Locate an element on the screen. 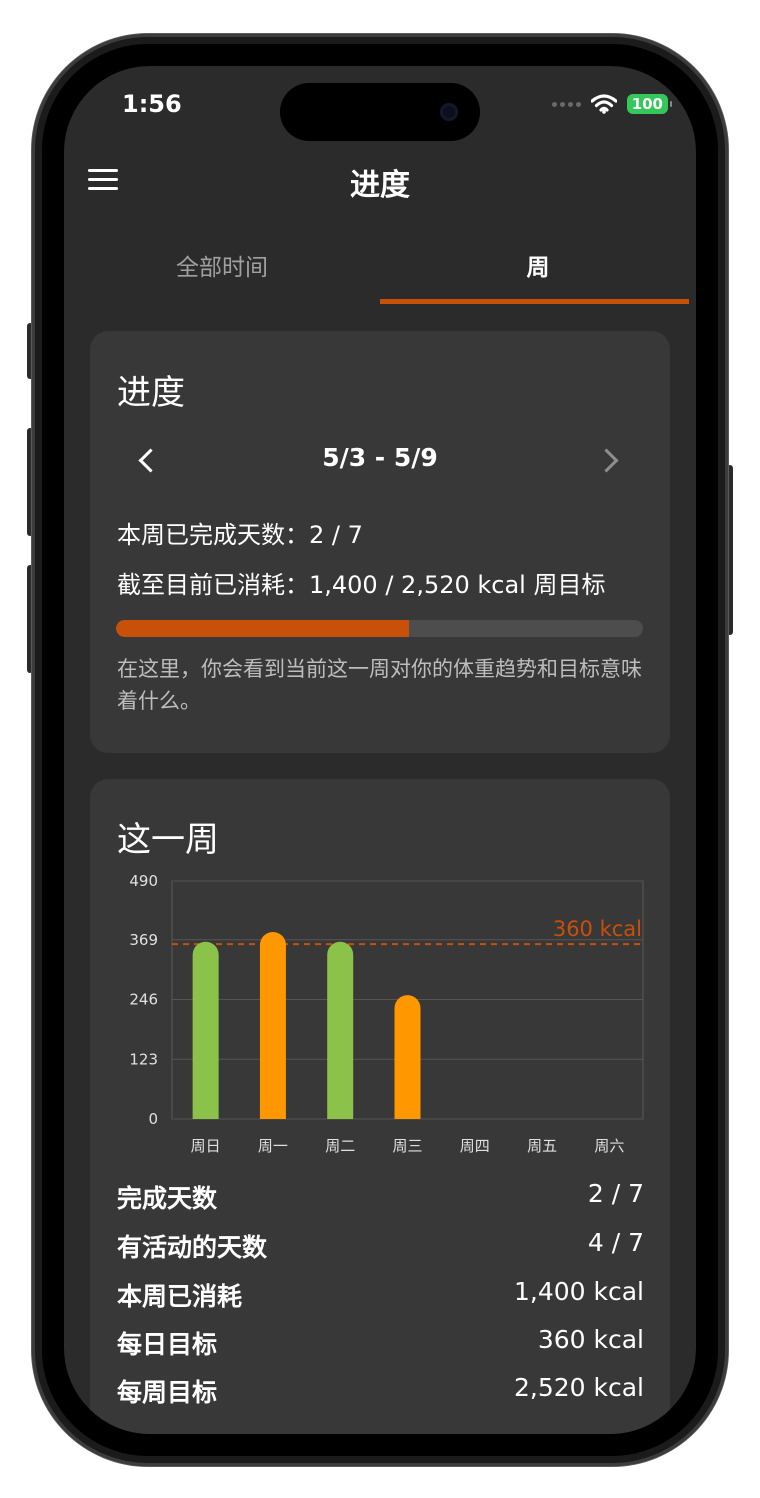 The image size is (760, 1498). stat-label: 有活动的天数 is located at coordinates (192, 1247).